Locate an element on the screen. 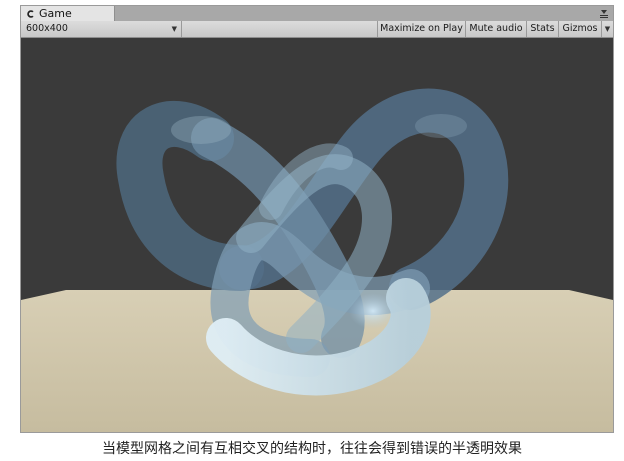  figure-caption: 当模型网格之间有互相交叉的结构时，往往会得到错误的半透明效果 is located at coordinates (312, 449).